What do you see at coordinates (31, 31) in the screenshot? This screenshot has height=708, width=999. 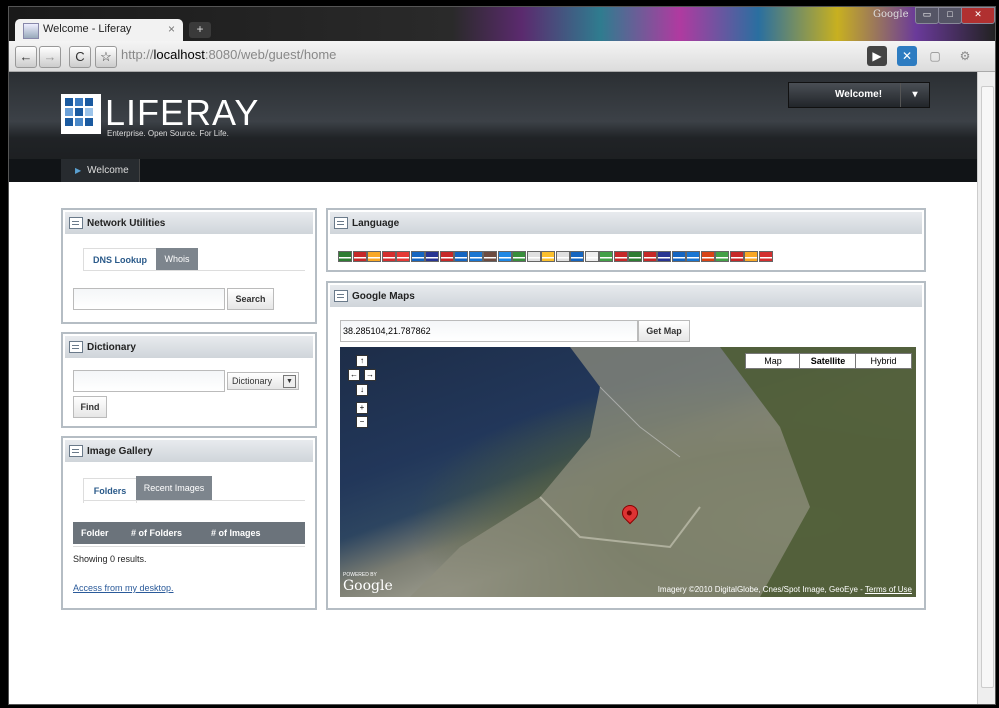 I see `favicon-icon` at bounding box center [31, 31].